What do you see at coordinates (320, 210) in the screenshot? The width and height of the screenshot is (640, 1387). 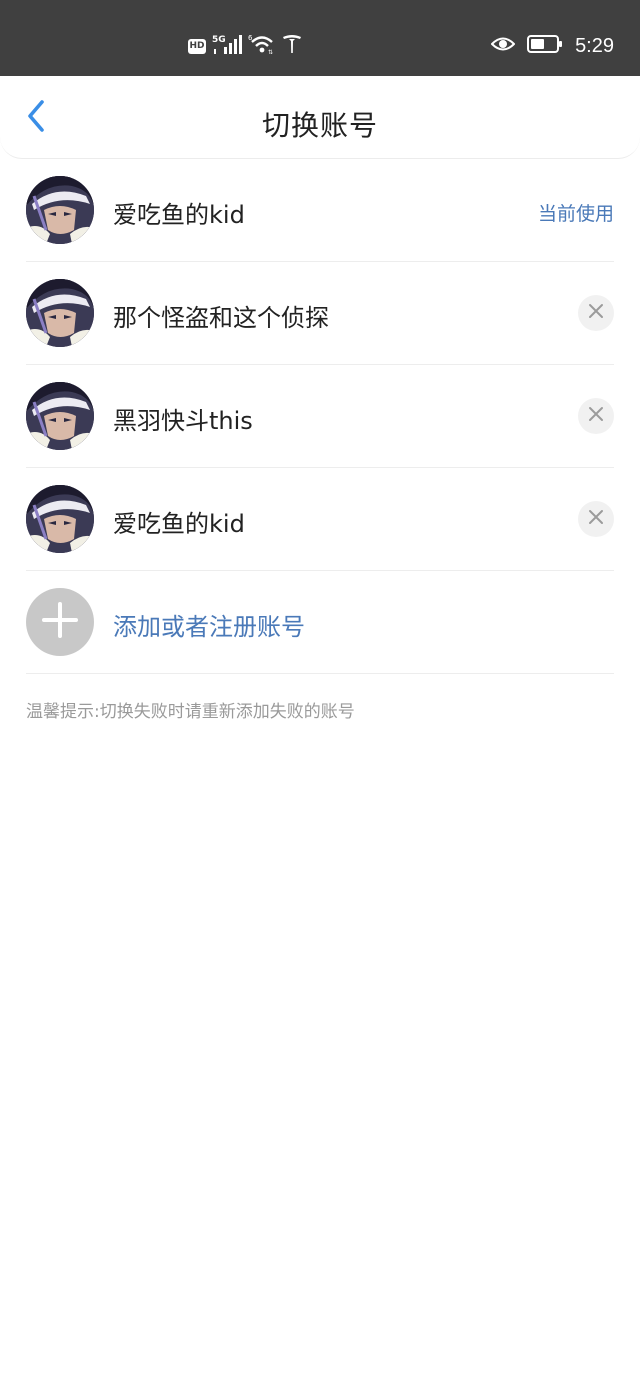 I see `account-row-current: 爱吃鱼的kid 当前使用` at bounding box center [320, 210].